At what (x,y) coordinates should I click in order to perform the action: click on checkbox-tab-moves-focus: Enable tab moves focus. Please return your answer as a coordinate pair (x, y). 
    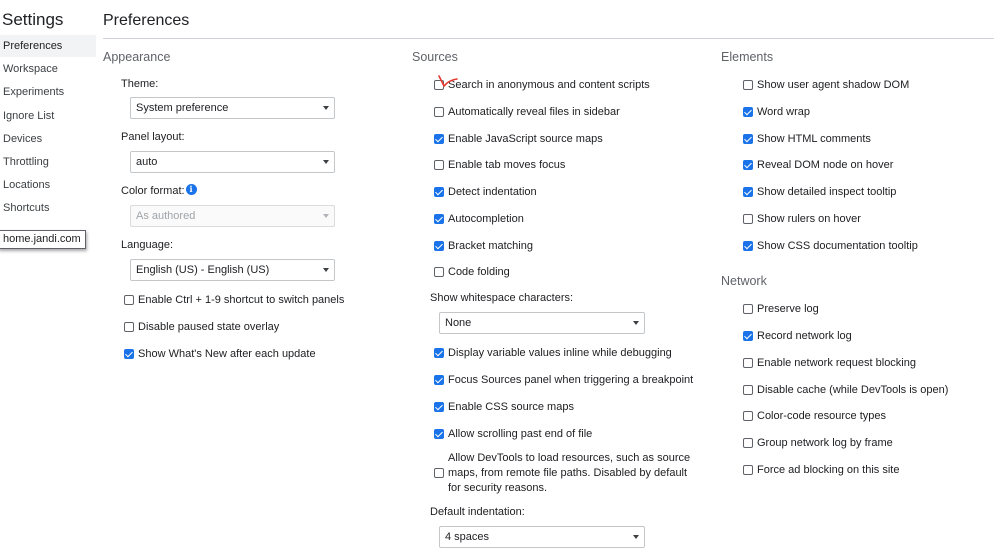
    Looking at the image, I should click on (499, 165).